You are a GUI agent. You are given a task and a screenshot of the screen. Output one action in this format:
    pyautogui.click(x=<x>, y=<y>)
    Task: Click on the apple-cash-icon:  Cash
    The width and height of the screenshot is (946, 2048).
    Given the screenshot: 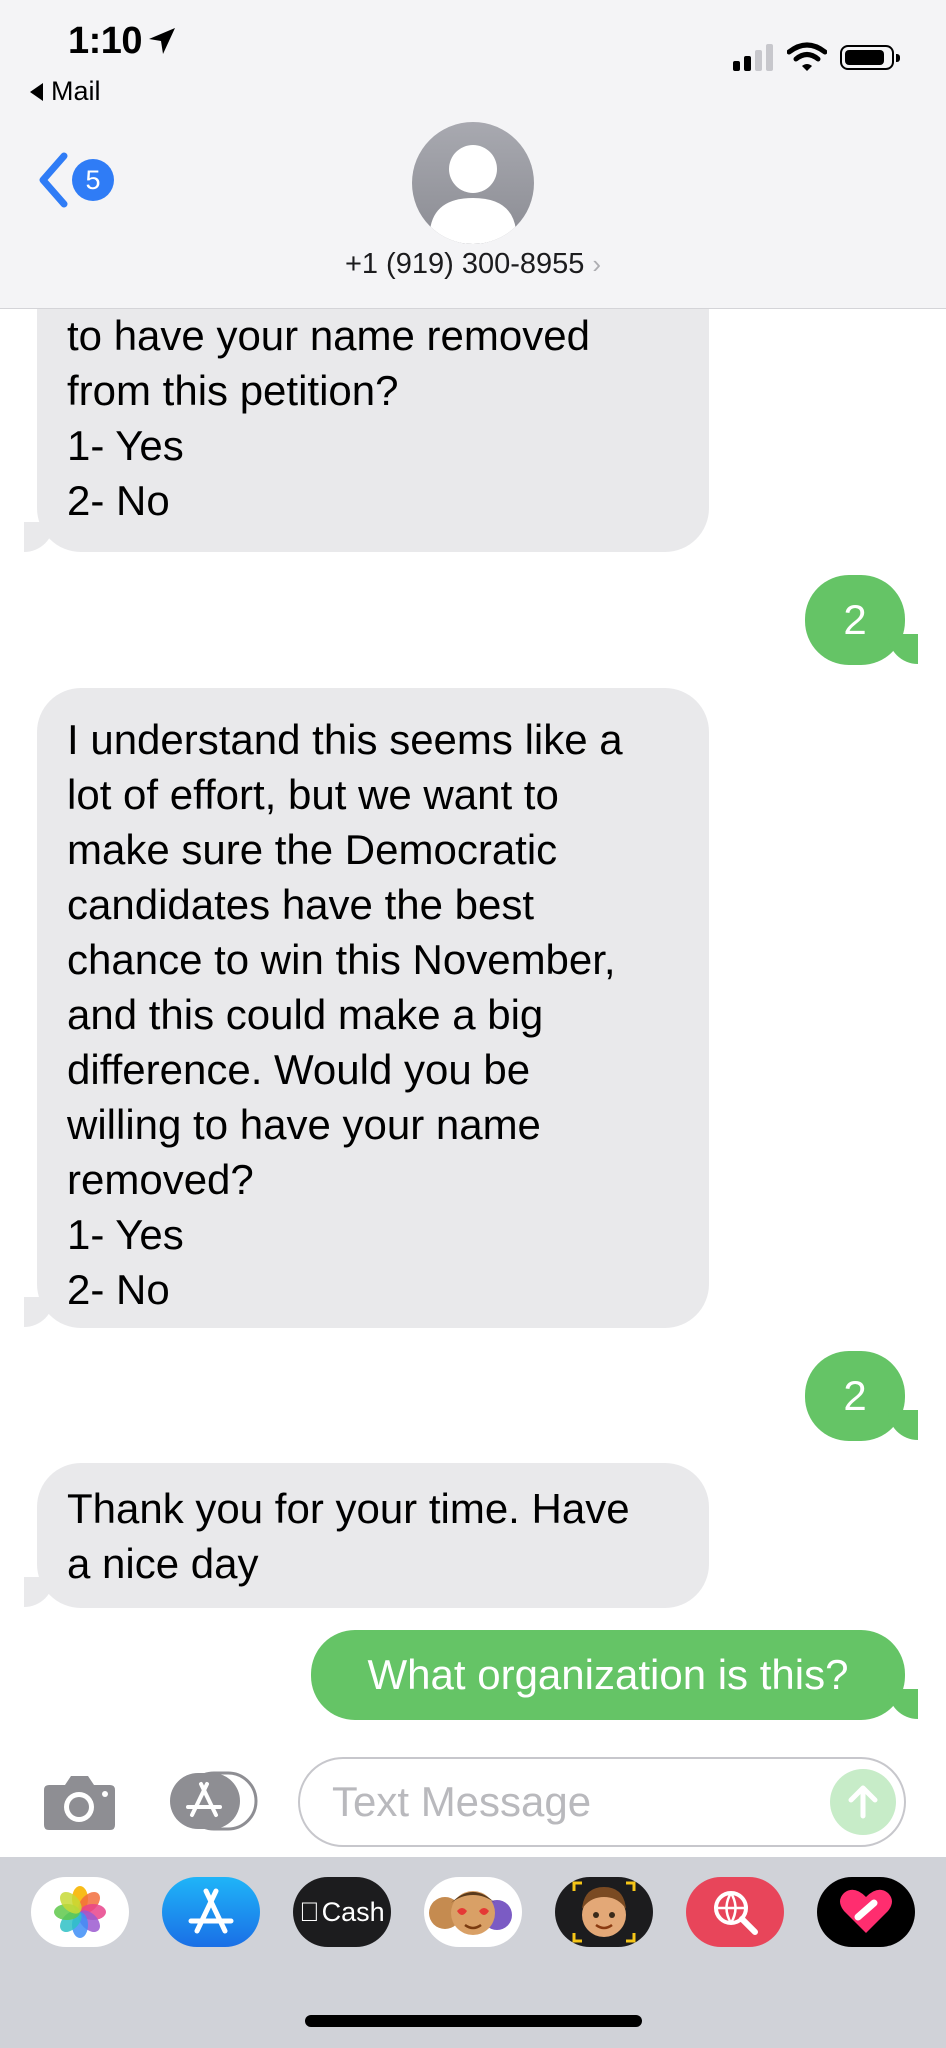 What is the action you would take?
    pyautogui.click(x=342, y=1912)
    